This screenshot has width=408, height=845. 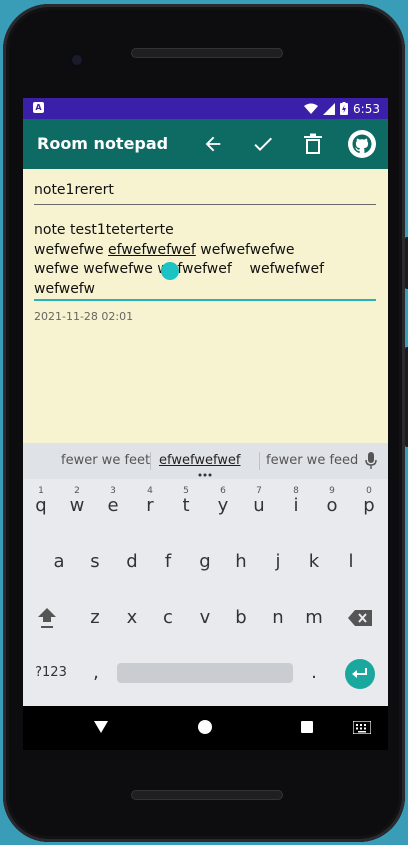 What do you see at coordinates (152, 249) in the screenshot?
I see `composing-word: efwefwefwef` at bounding box center [152, 249].